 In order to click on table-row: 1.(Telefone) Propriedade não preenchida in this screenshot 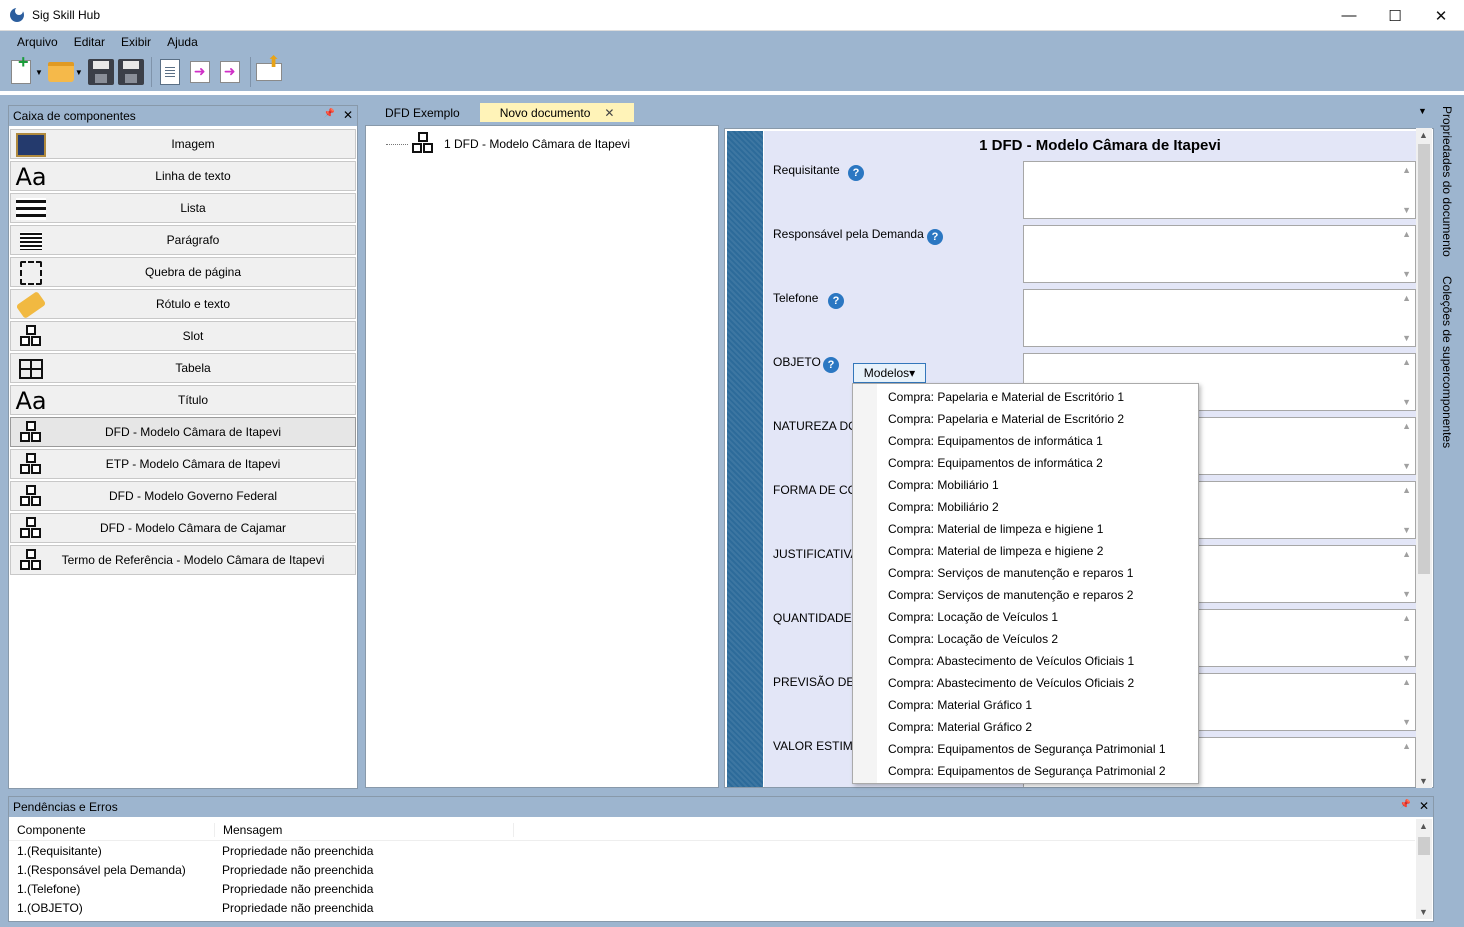, I will do `click(712, 888)`.